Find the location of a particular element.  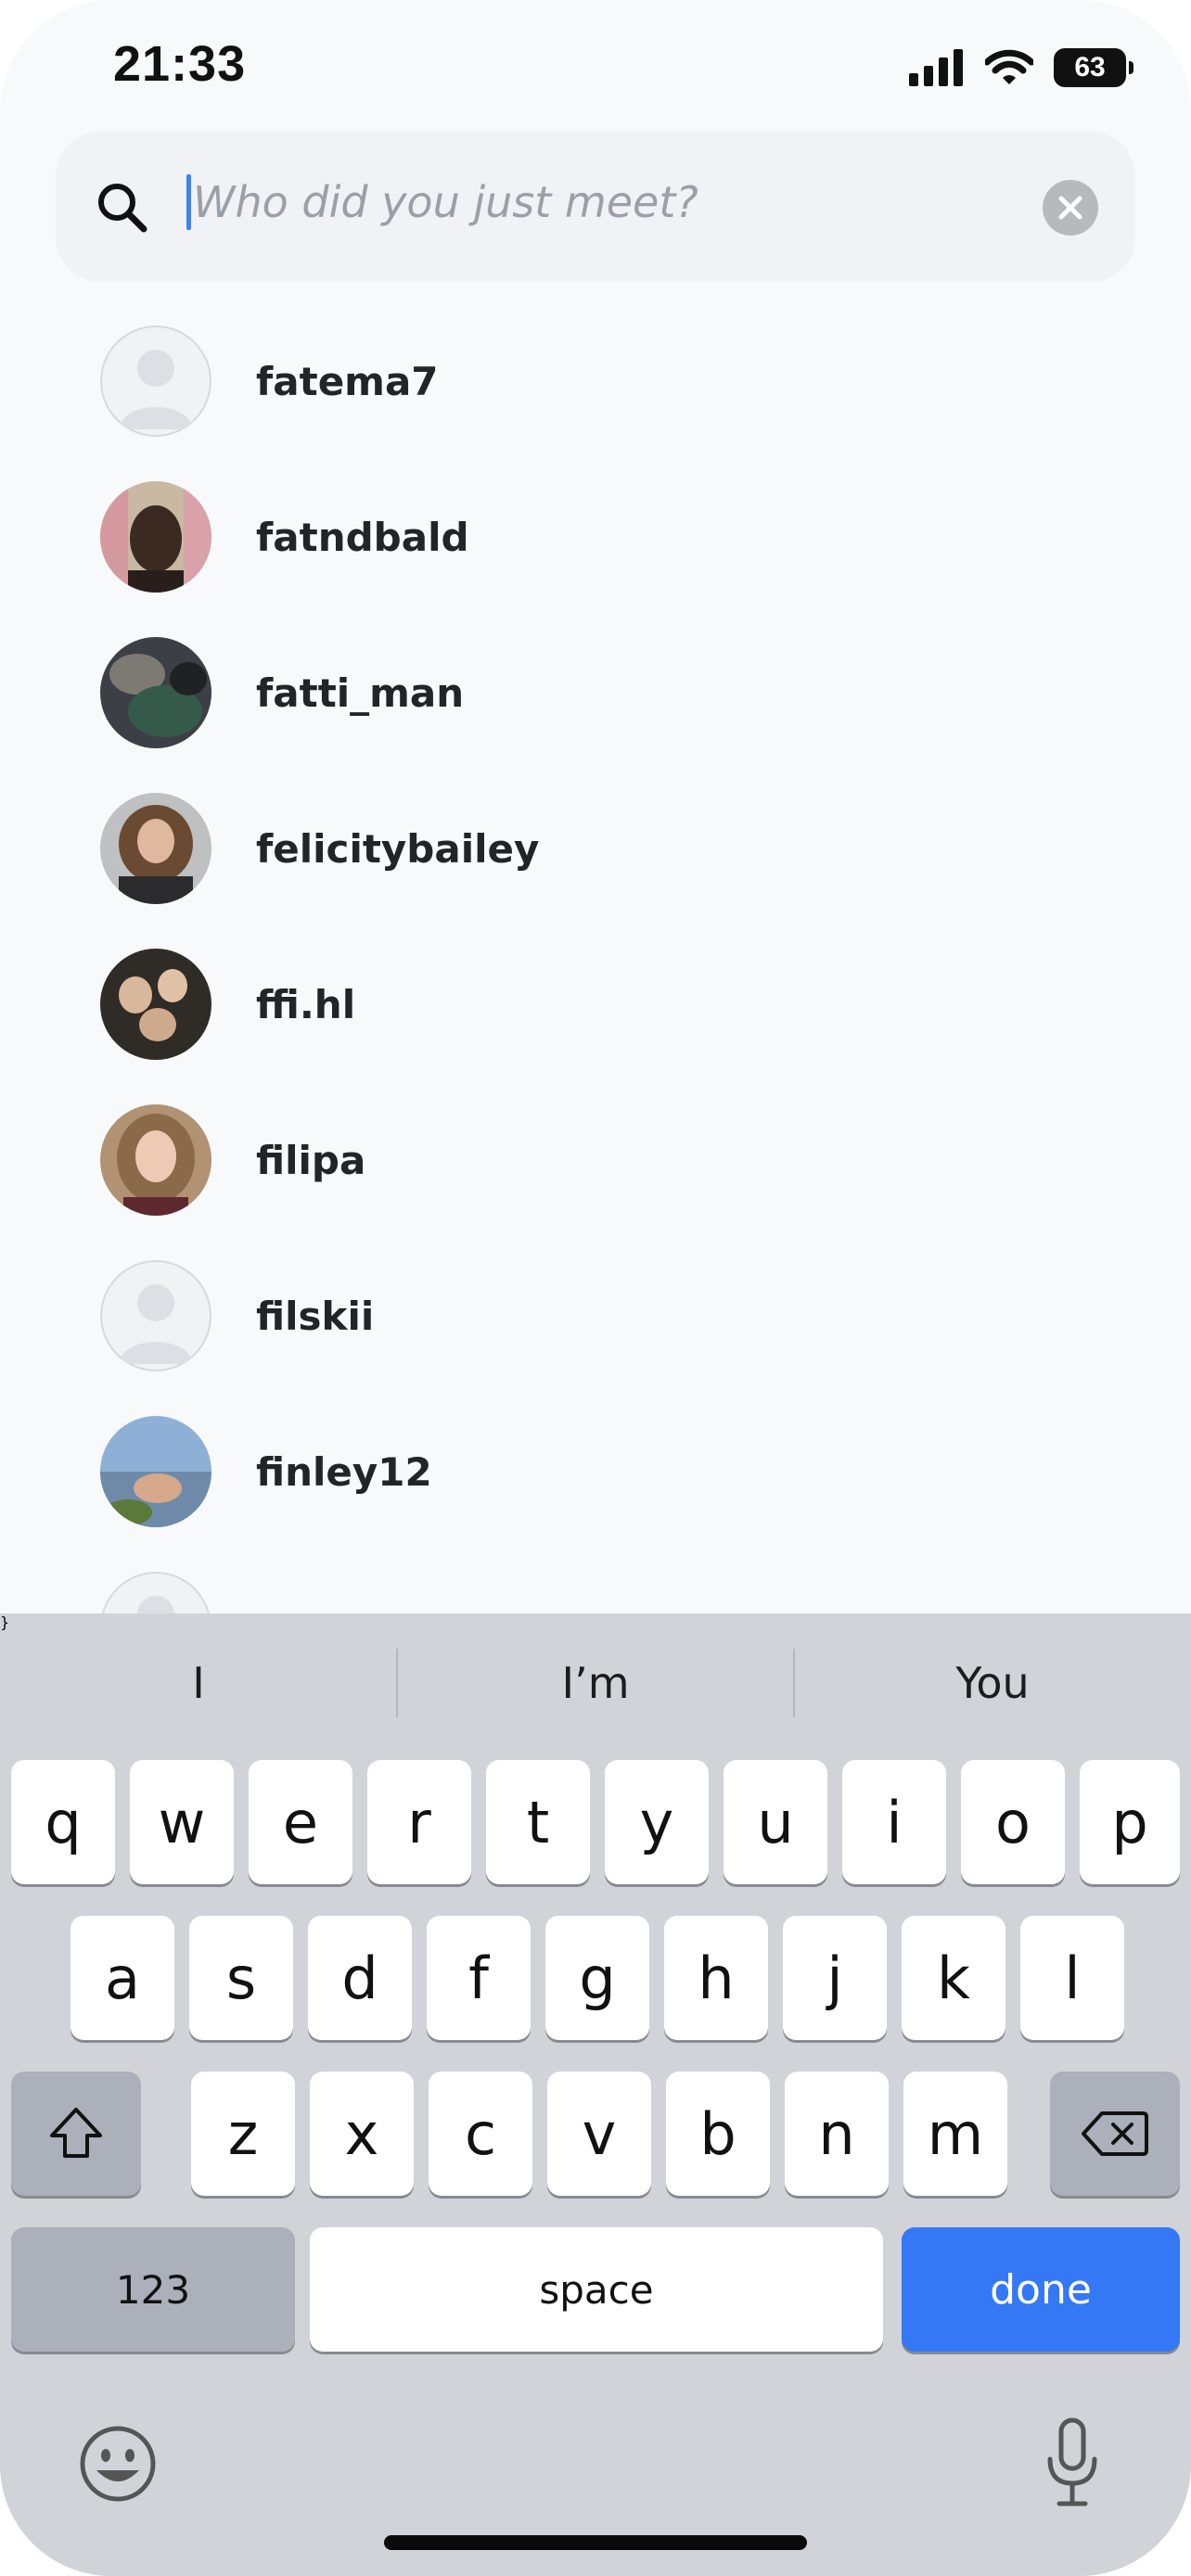

result-item: fatema7 is located at coordinates (610, 381).